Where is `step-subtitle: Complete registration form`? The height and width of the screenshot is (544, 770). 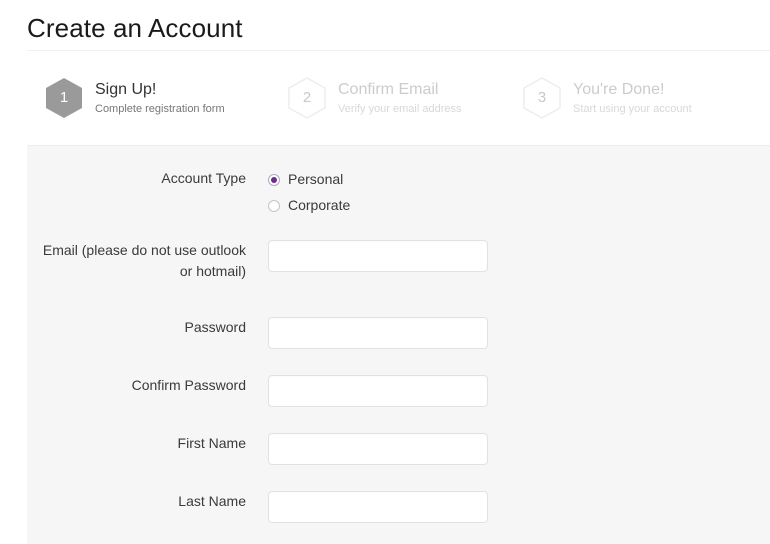
step-subtitle: Complete registration form is located at coordinates (160, 108).